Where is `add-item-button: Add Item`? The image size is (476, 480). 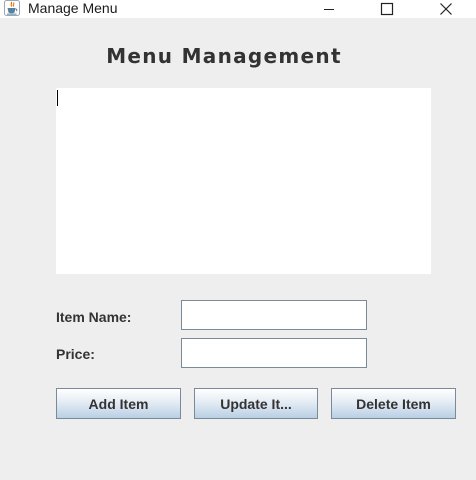
add-item-button: Add Item is located at coordinates (118, 403).